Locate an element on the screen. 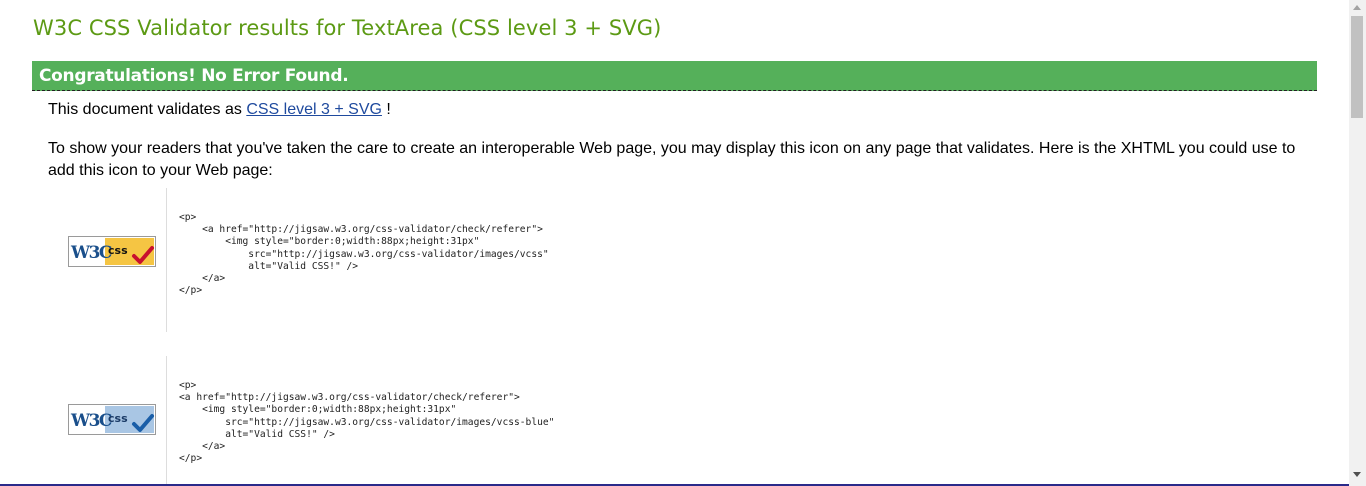 The height and width of the screenshot is (486, 1366). valid-css-badge-blue: W3C css is located at coordinates (112, 422).